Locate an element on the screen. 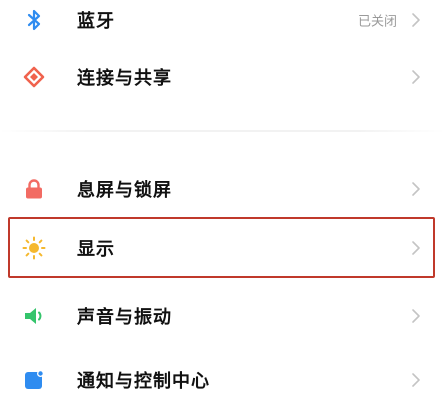  settings-item-label: 声音与振动 is located at coordinates (124, 317).